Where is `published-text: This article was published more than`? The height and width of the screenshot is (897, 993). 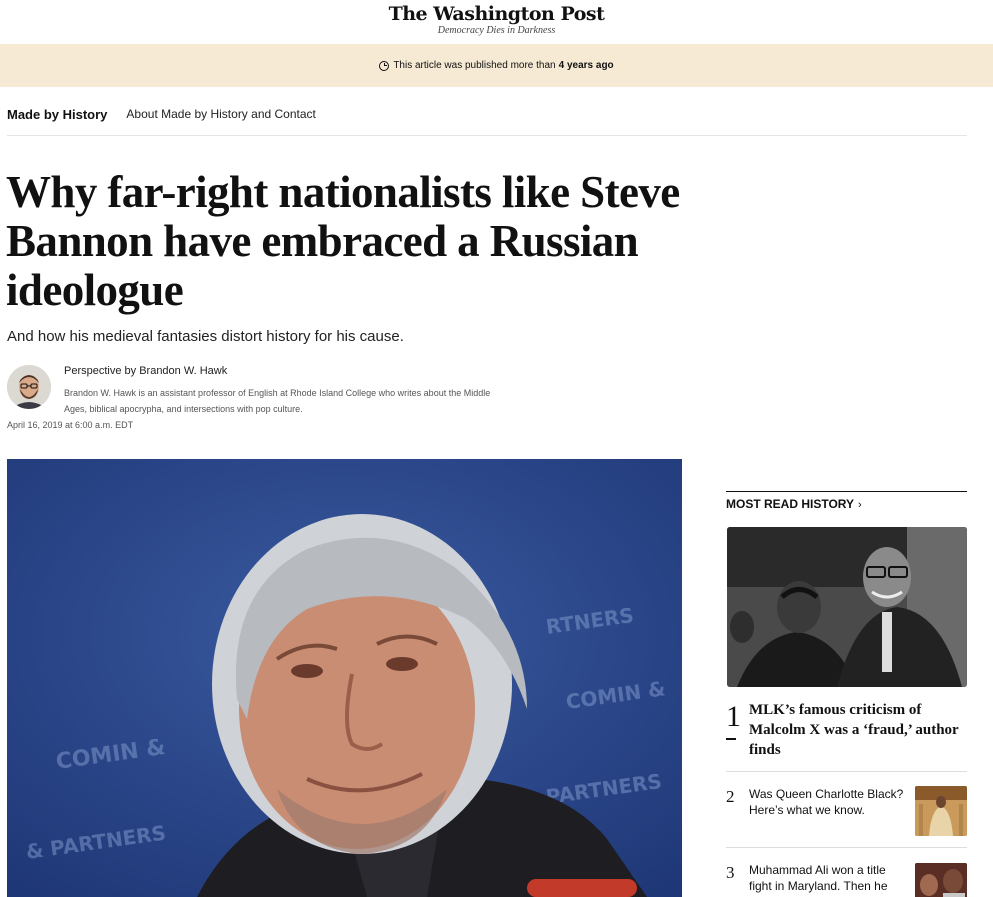 published-text: This article was published more than is located at coordinates (474, 65).